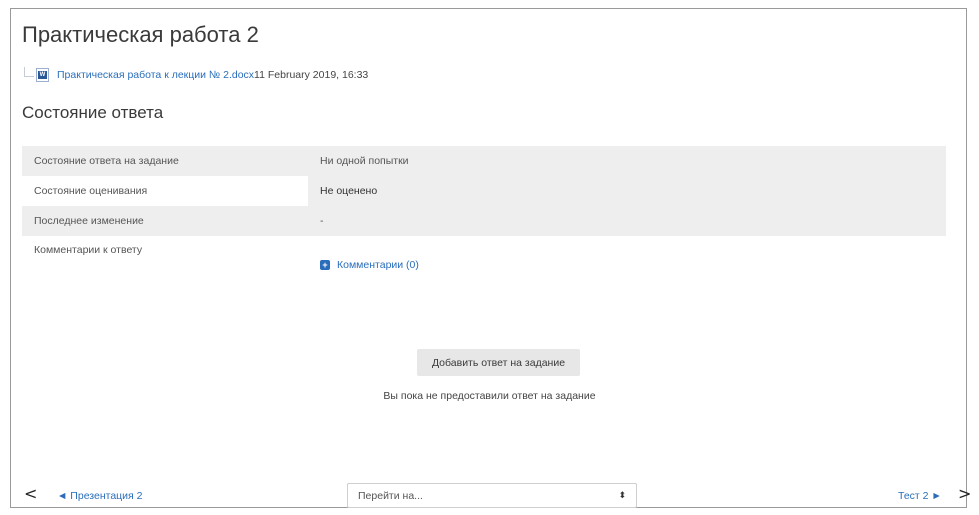 The width and height of the screenshot is (979, 515). What do you see at coordinates (155, 75) in the screenshot?
I see `attachment-link: Практическая работа к лекции № 2.docx` at bounding box center [155, 75].